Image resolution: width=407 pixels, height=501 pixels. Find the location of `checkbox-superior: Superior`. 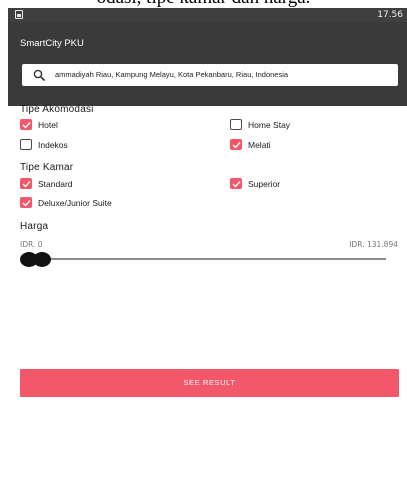

checkbox-superior: Superior is located at coordinates (255, 183).